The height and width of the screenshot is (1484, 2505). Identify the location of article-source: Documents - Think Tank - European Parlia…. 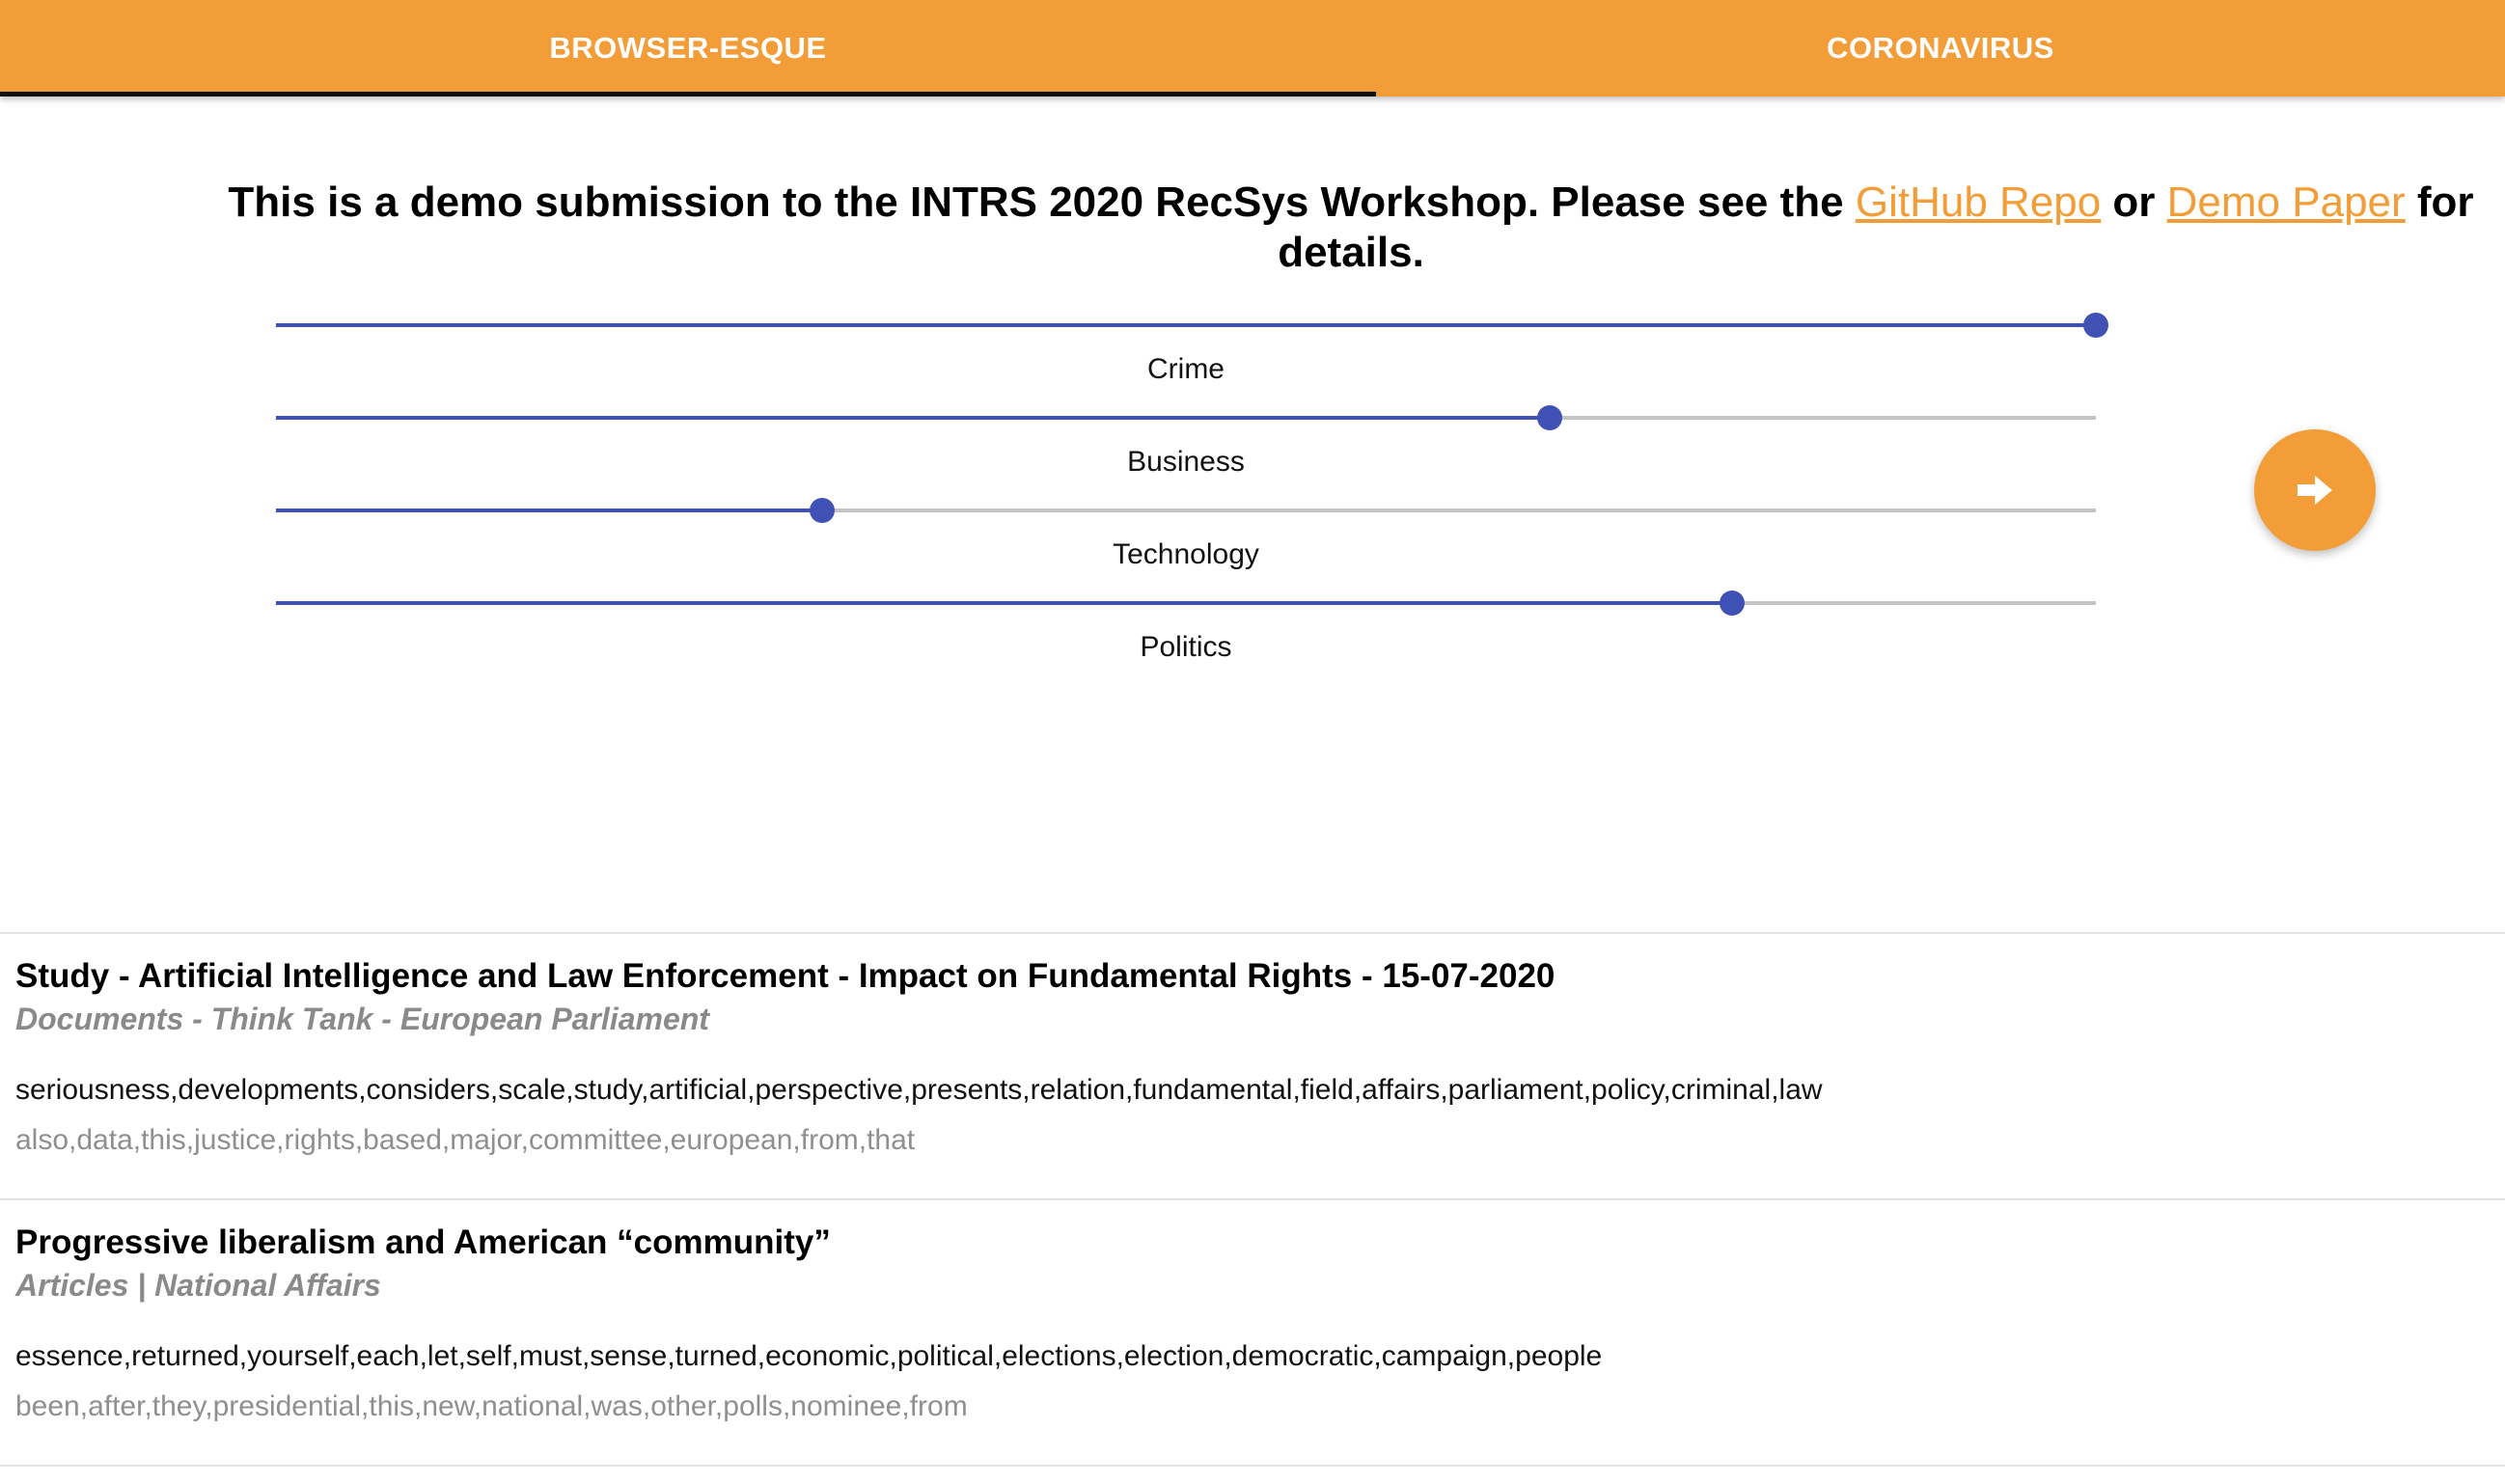
(362, 1019).